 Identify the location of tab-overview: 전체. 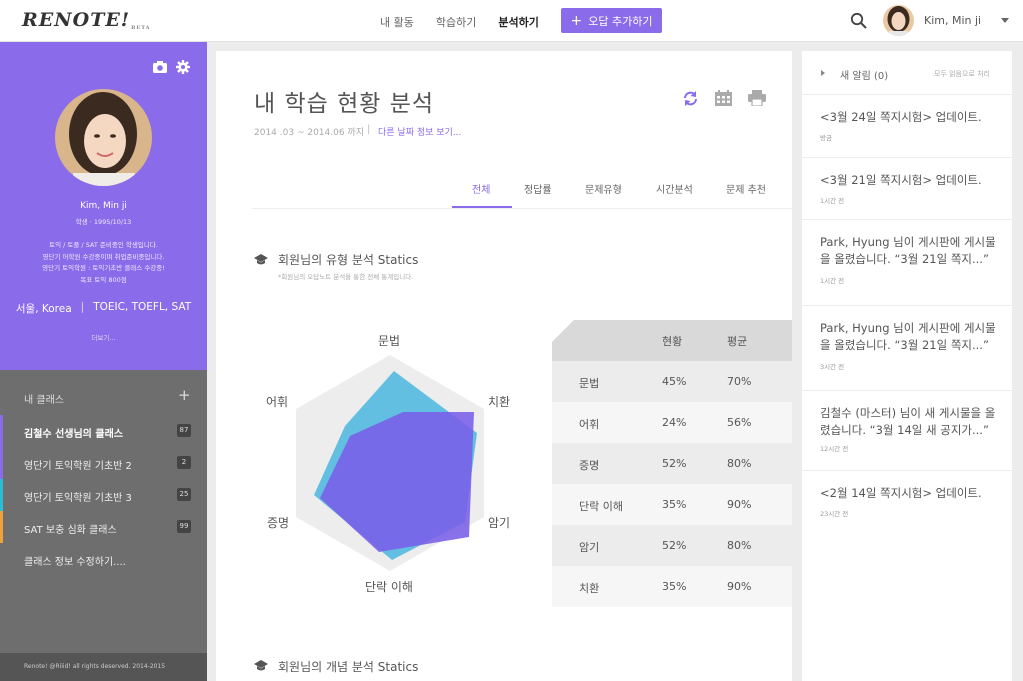
(481, 188).